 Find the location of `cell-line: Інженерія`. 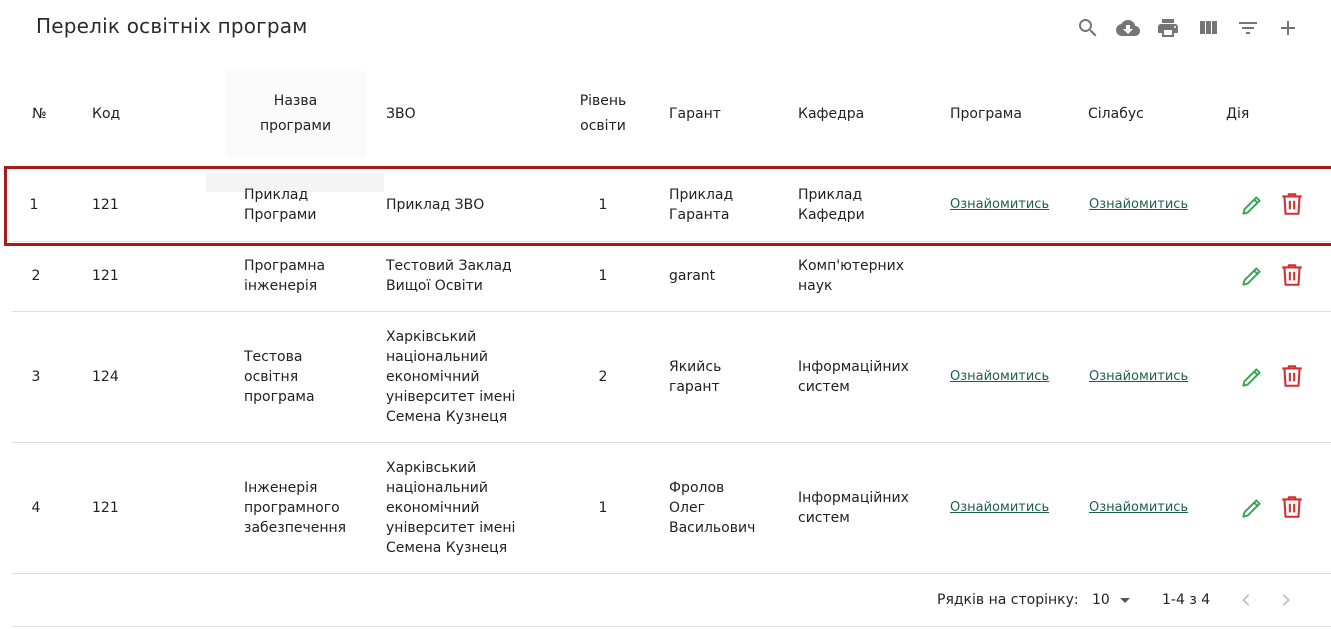

cell-line: Інженерія is located at coordinates (281, 488).